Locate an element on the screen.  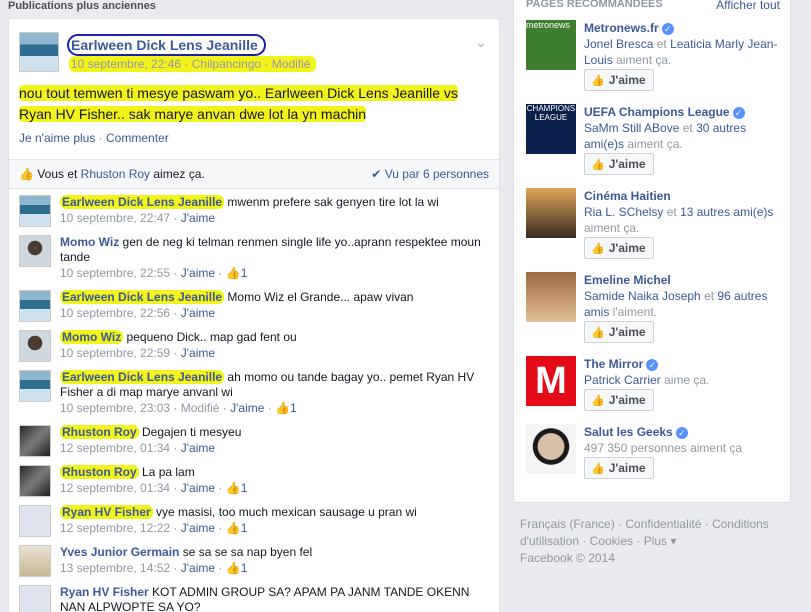
commenter-name: Yves Junior Germain is located at coordinates (119, 552).